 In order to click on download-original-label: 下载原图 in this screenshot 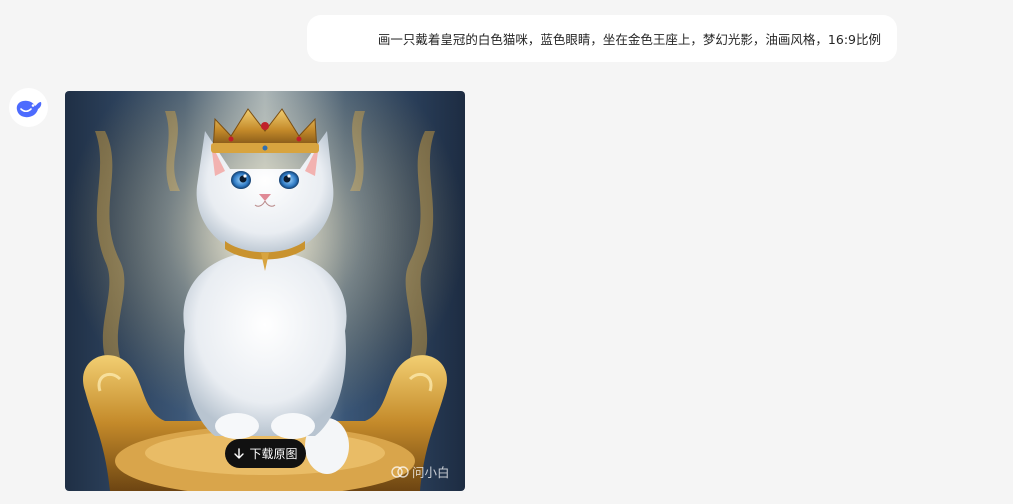, I will do `click(273, 454)`.